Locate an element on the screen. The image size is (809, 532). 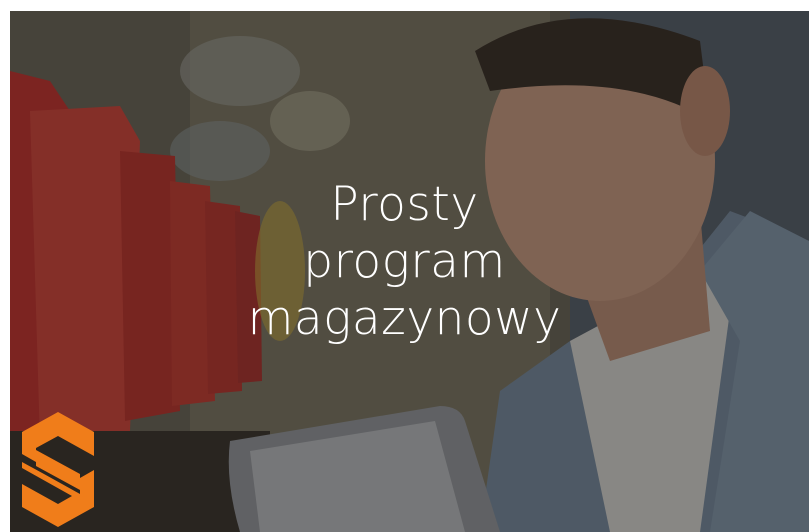
headline-line-1: Prosty is located at coordinates (404, 204).